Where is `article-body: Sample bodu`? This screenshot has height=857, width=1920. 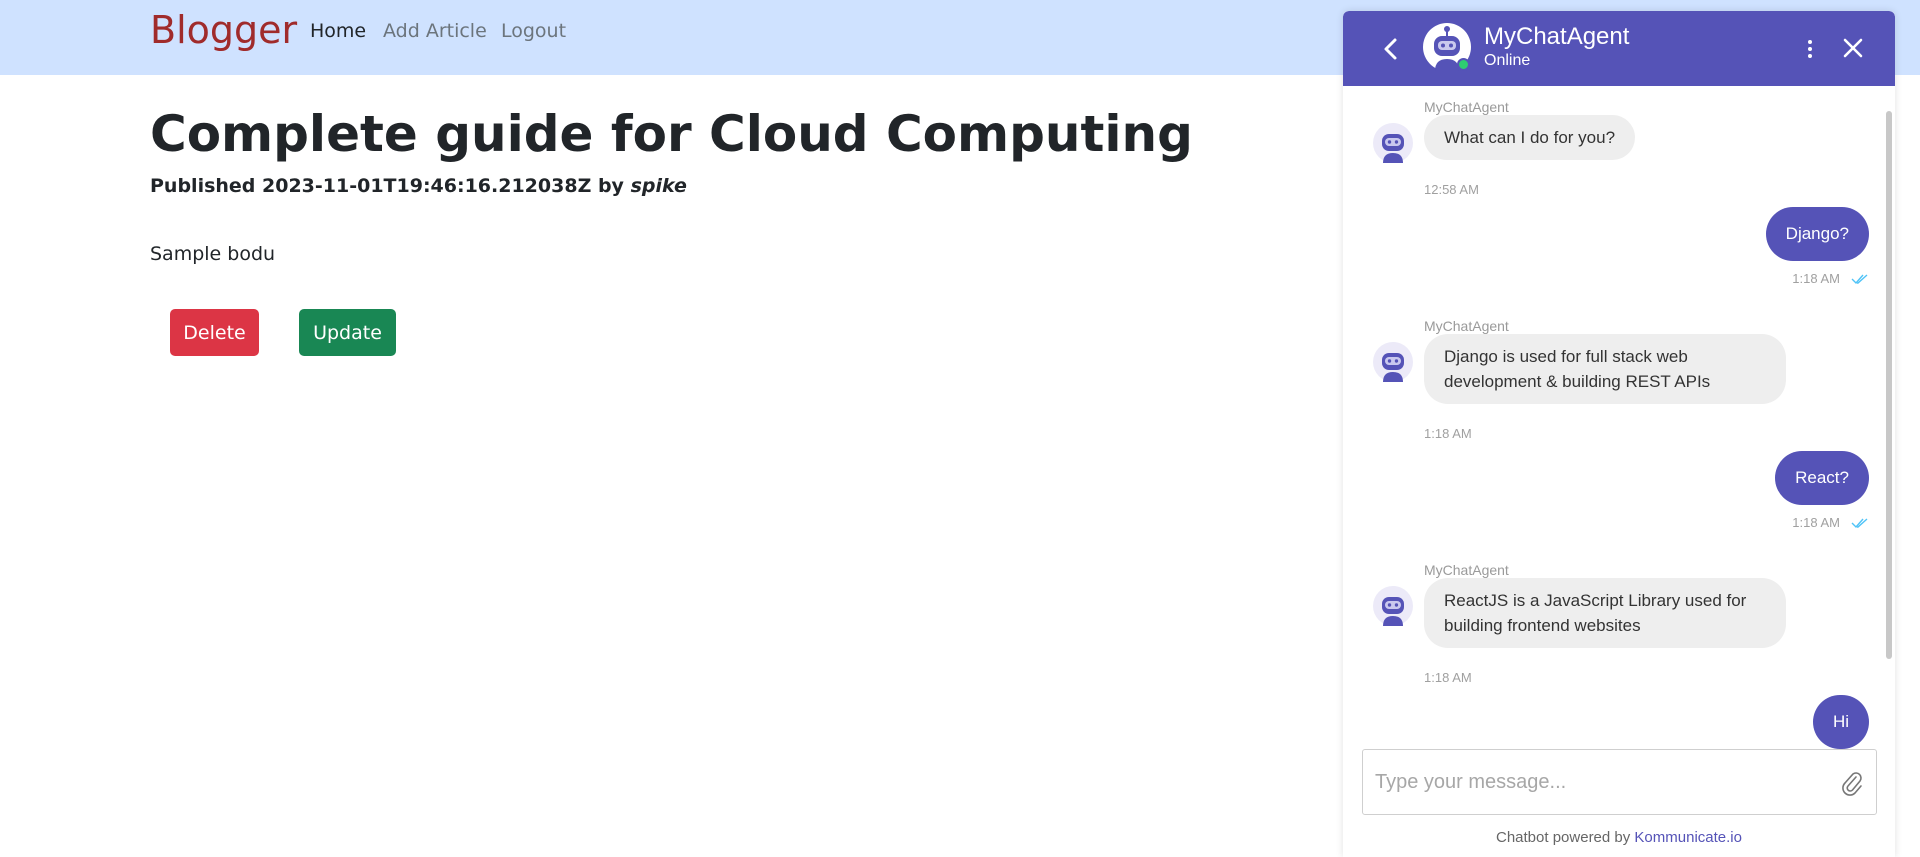
article-body: Sample bodu is located at coordinates (213, 254).